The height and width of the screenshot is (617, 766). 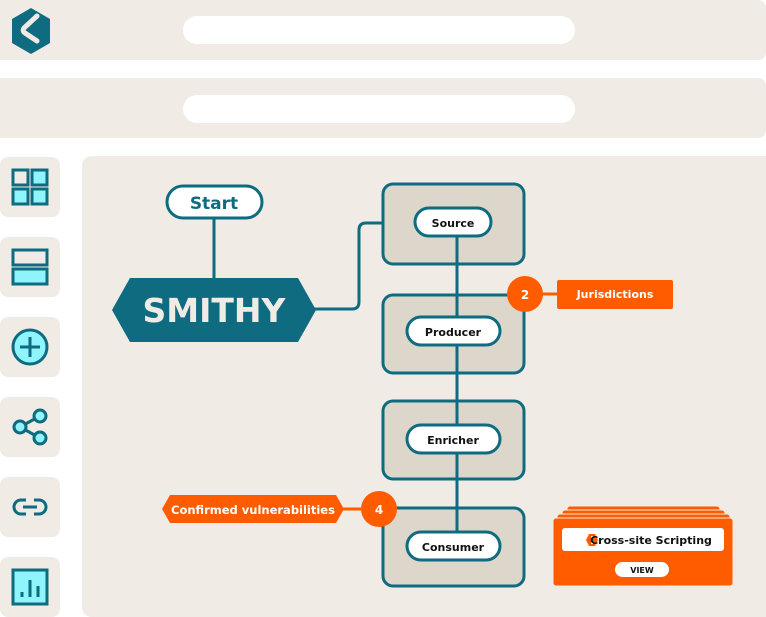 What do you see at coordinates (525, 295) in the screenshot?
I see `jurisdictions-count: 2` at bounding box center [525, 295].